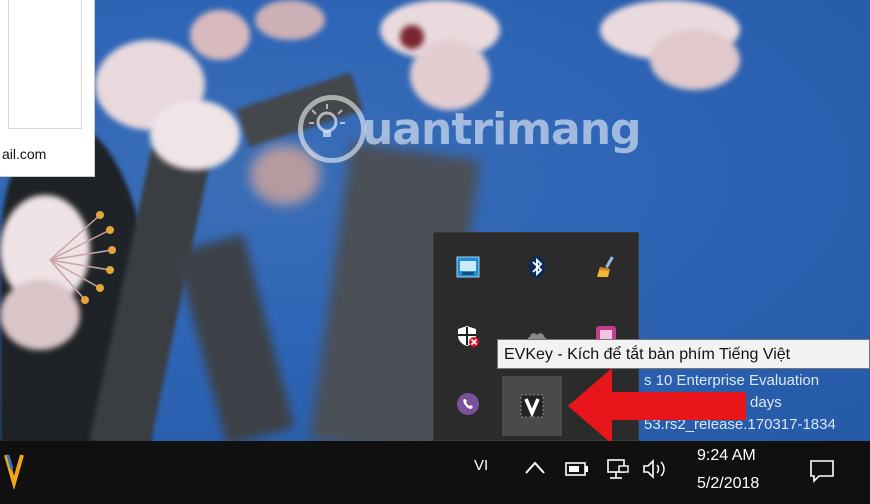 This screenshot has height=504, width=870. What do you see at coordinates (658, 408) in the screenshot?
I see `red-arrow-annotation` at bounding box center [658, 408].